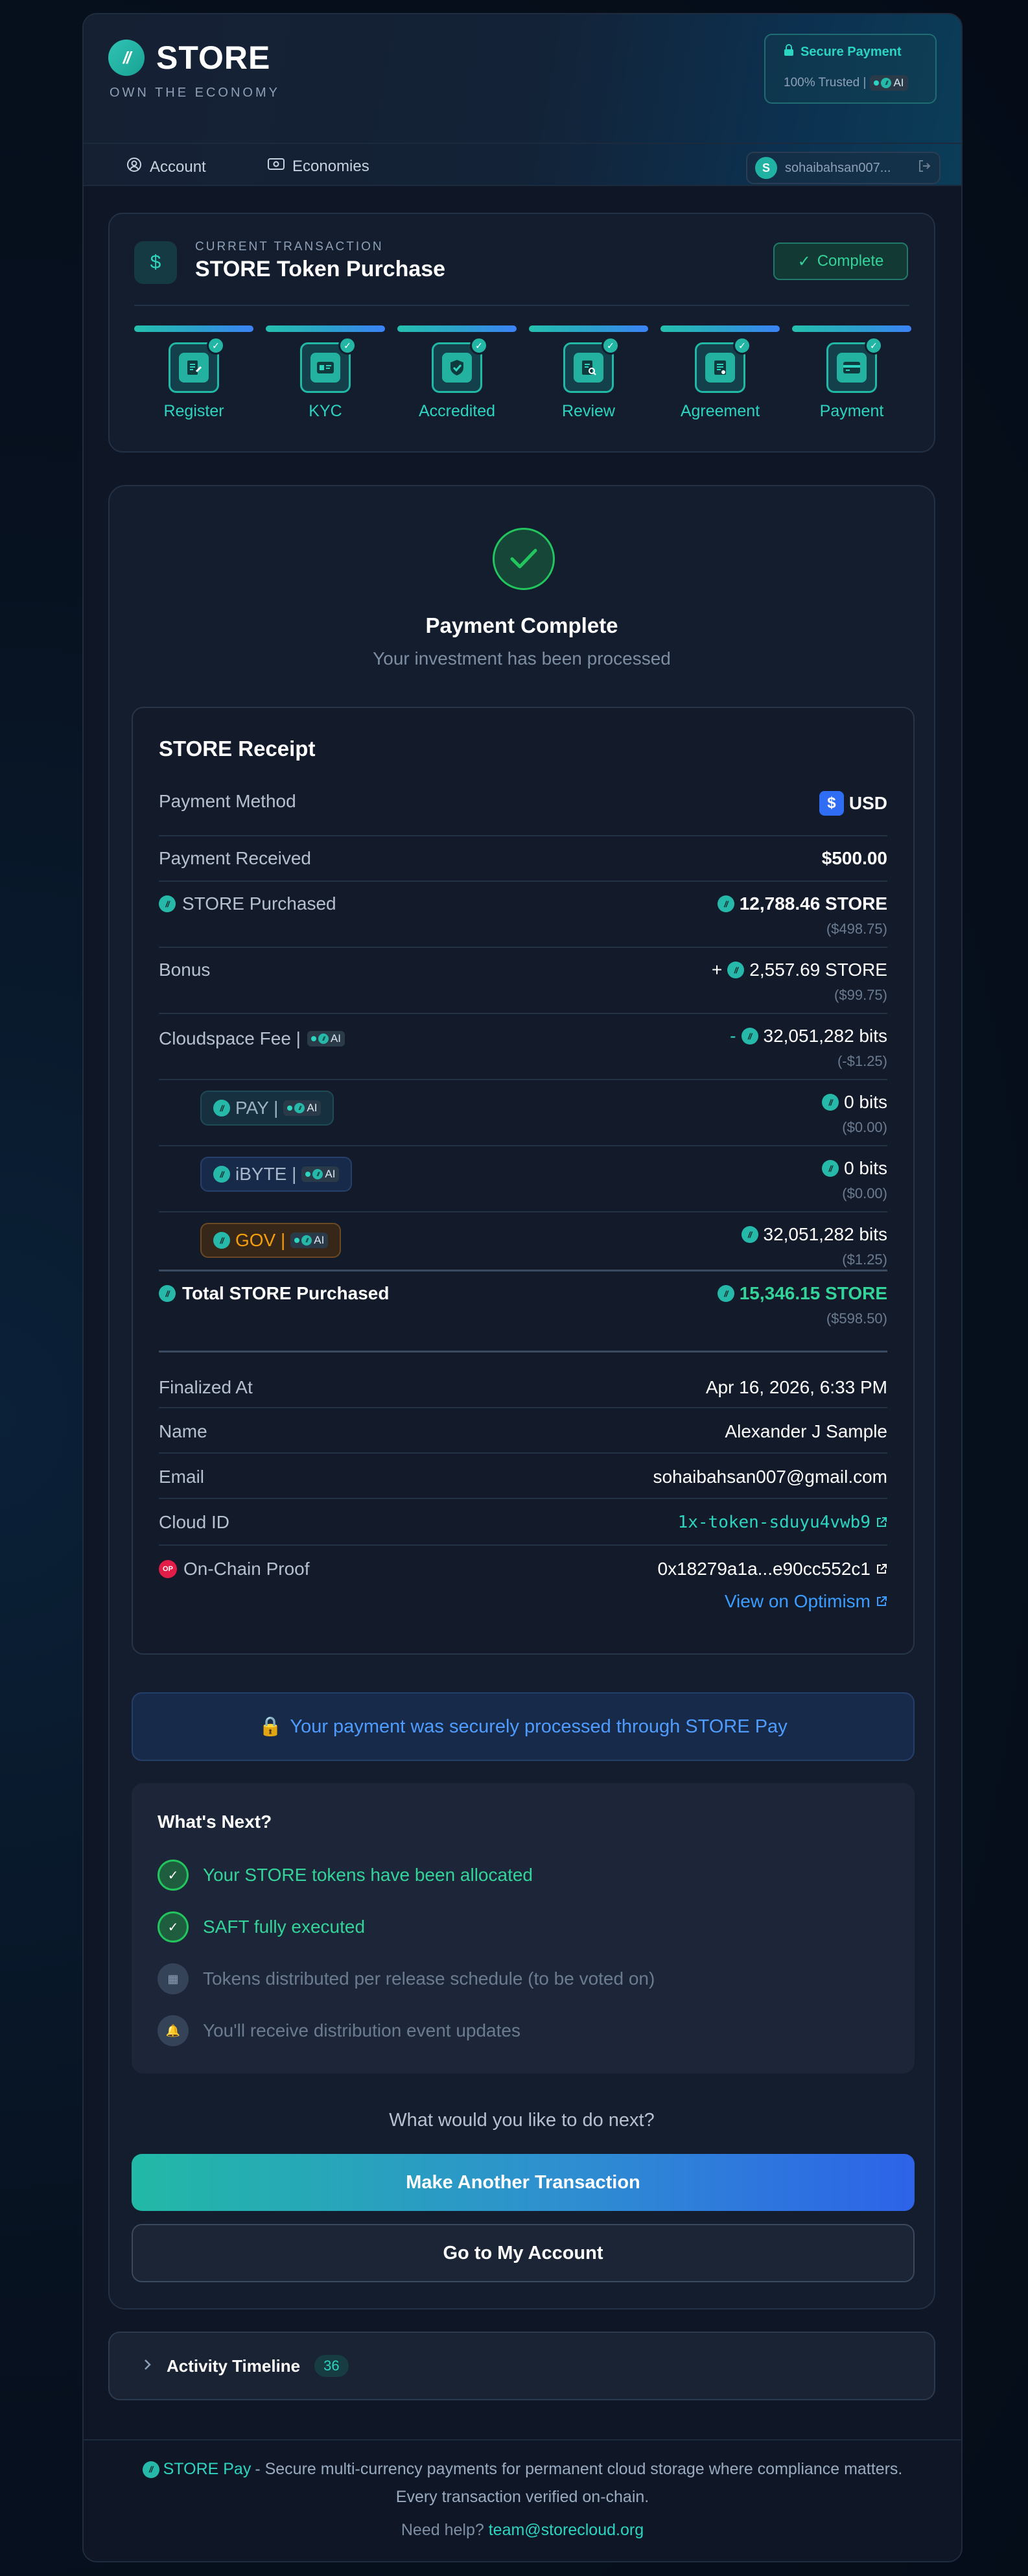  I want to click on receipt-row-cloud-id: Cloud ID 1x-token-sduyu4vwb9, so click(523, 1523).